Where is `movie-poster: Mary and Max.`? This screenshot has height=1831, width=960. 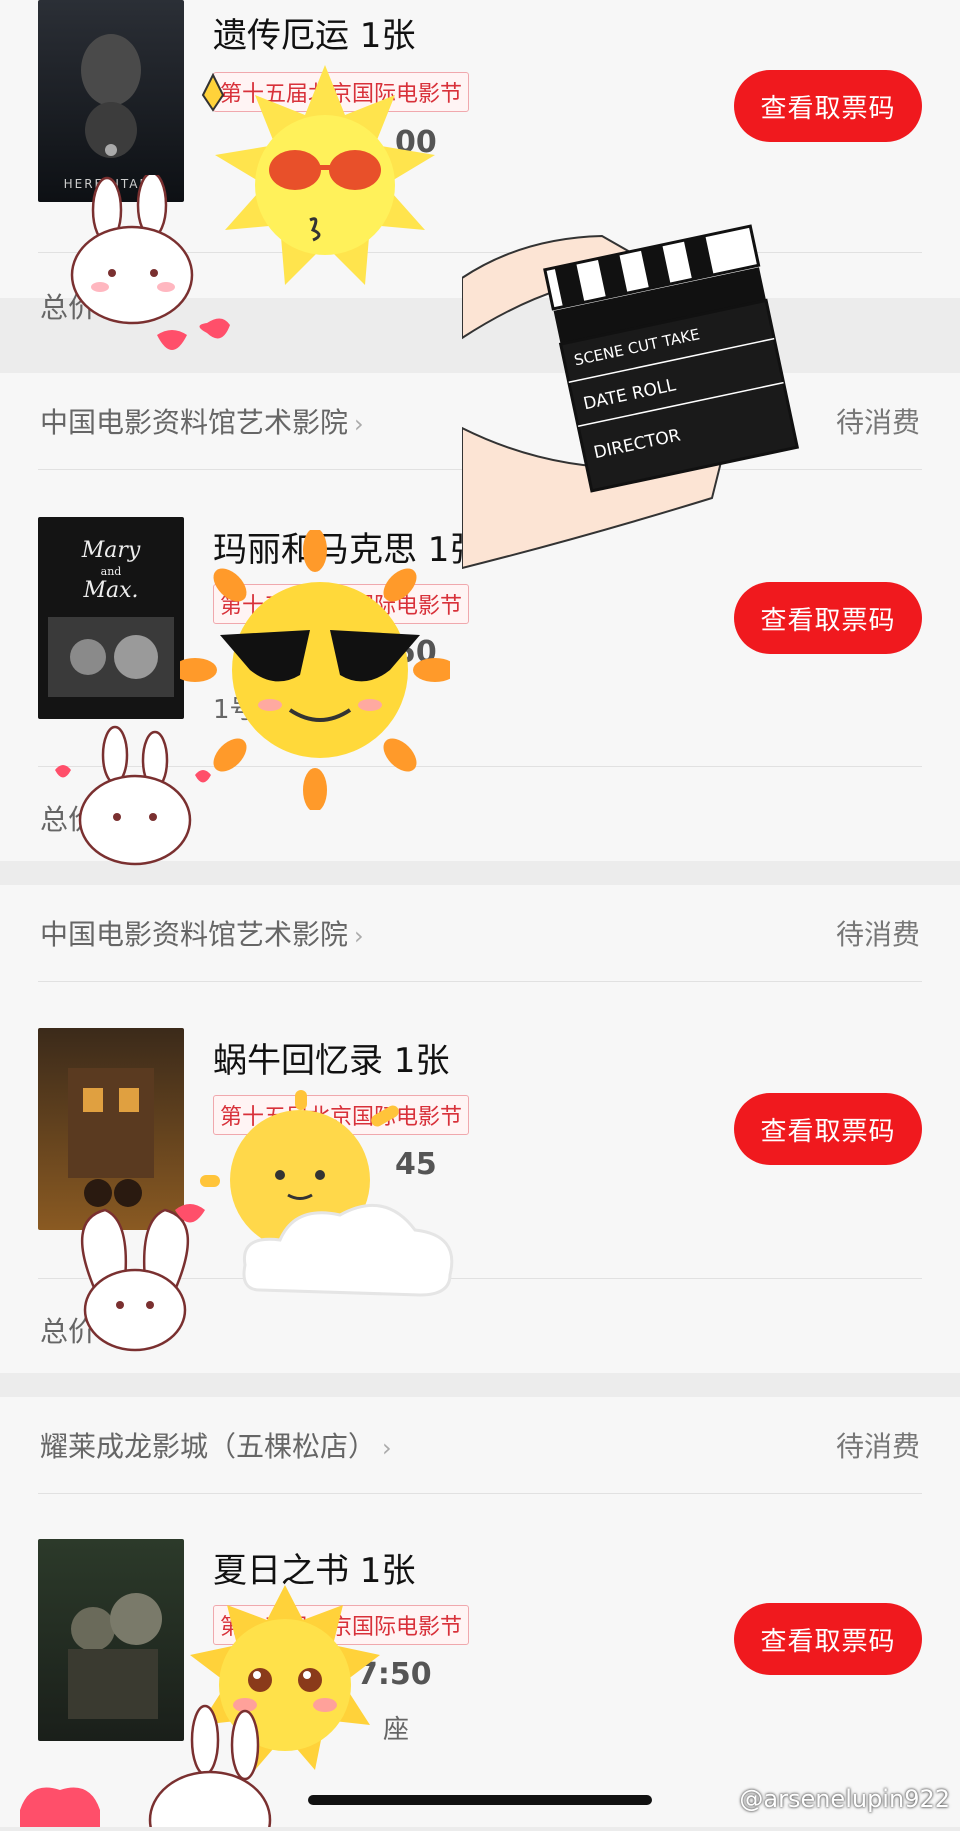
movie-poster: Mary and Max. is located at coordinates (111, 618).